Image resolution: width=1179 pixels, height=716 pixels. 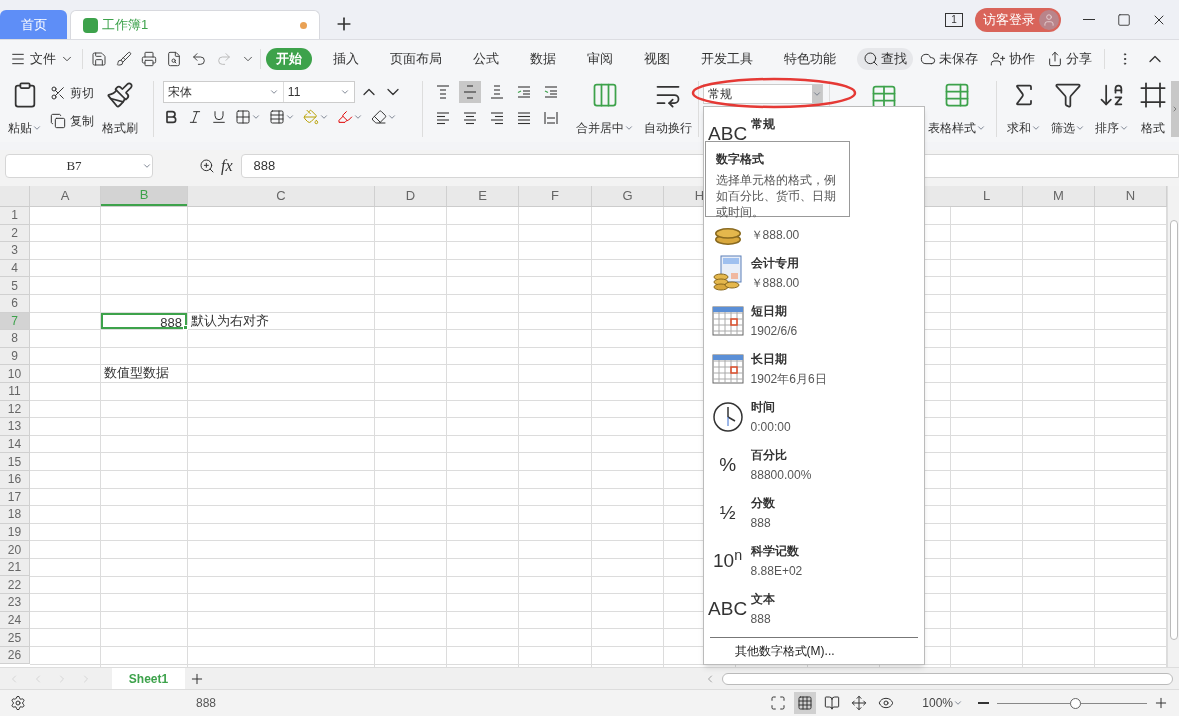 What do you see at coordinates (206, 703) in the screenshot?
I see `status-value: 888` at bounding box center [206, 703].